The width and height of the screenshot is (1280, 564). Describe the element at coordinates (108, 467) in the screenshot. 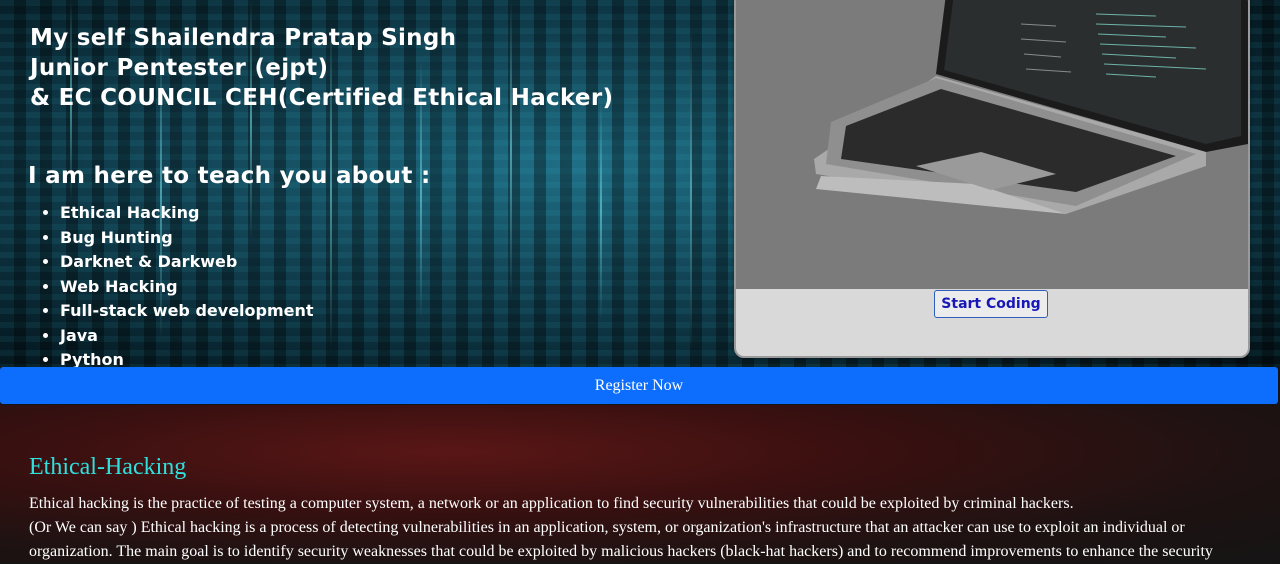

I see `section-title: Ethical-Hacking` at that location.